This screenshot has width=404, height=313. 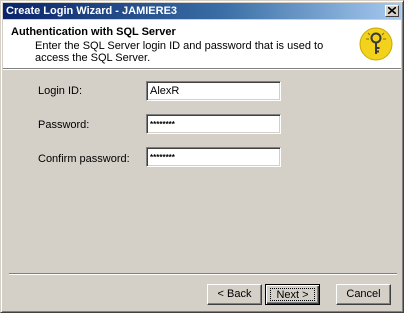 I want to click on login-id-label: Login ID:, so click(x=60, y=91).